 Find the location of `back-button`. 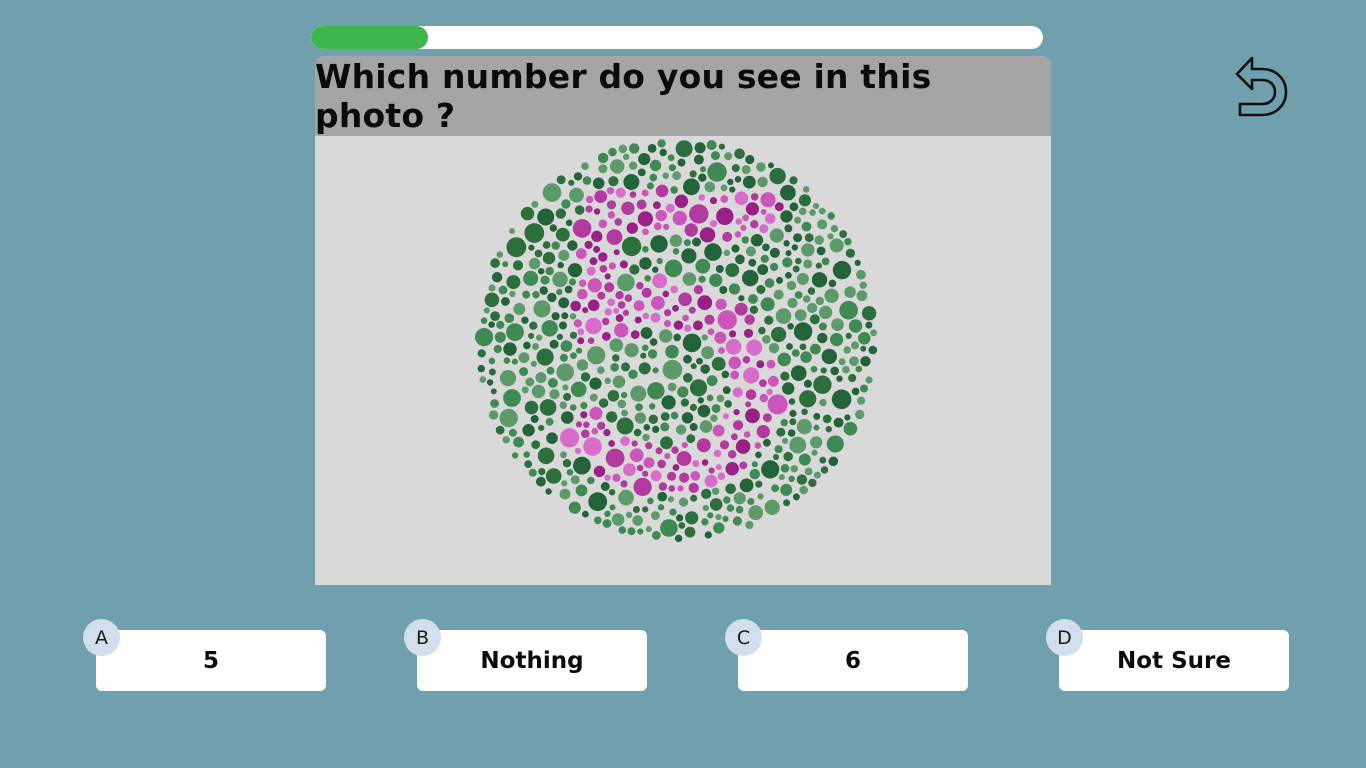

back-button is located at coordinates (1261, 87).